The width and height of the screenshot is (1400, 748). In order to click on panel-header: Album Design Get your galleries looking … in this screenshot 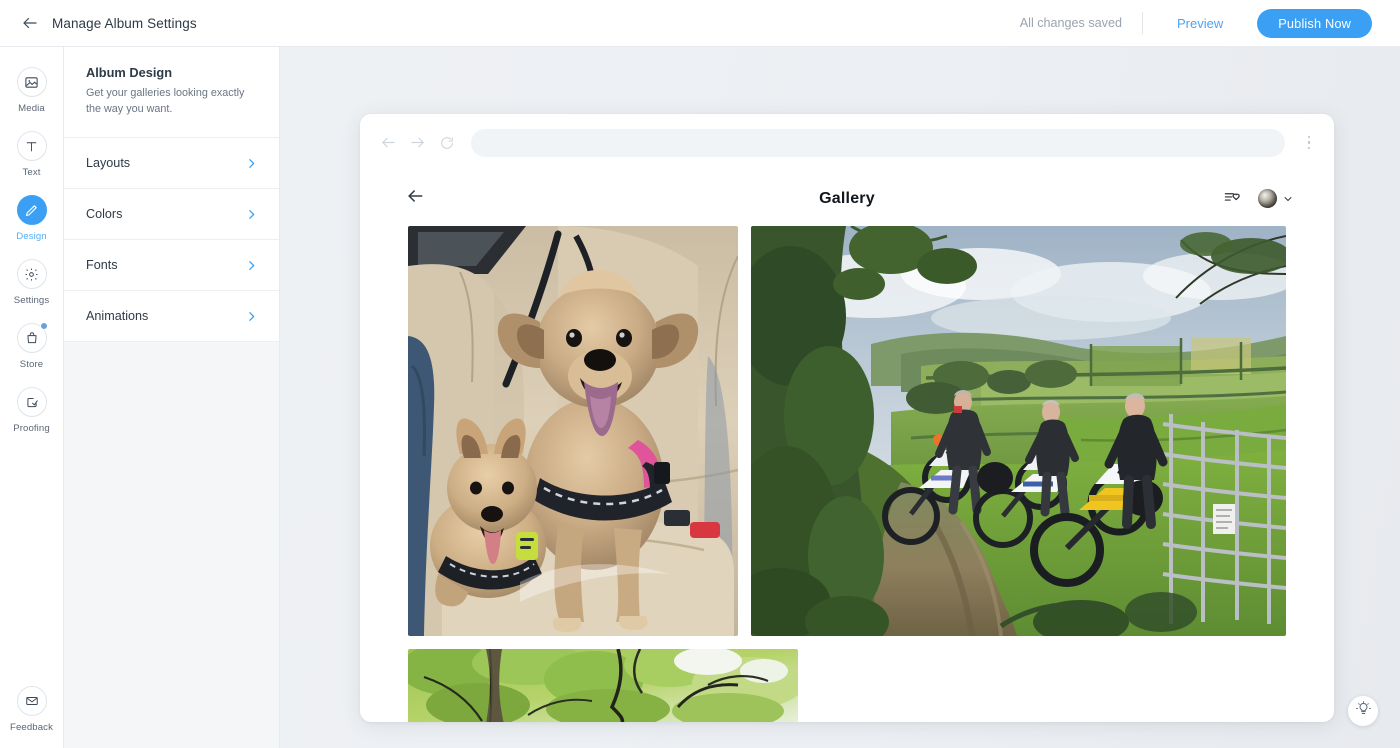, I will do `click(171, 93)`.